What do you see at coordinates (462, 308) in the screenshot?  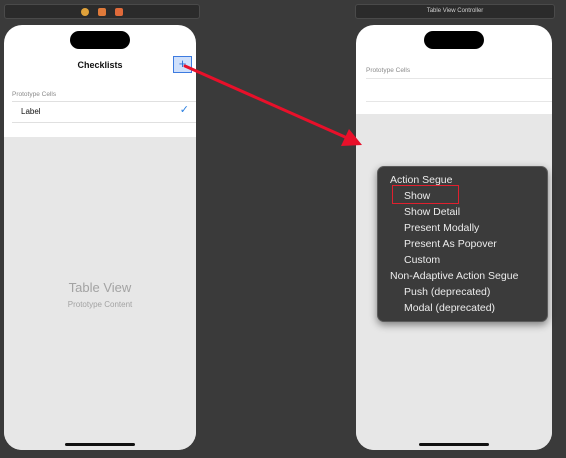 I see `menu-item-modal-deprecated: Modal (deprecated)` at bounding box center [462, 308].